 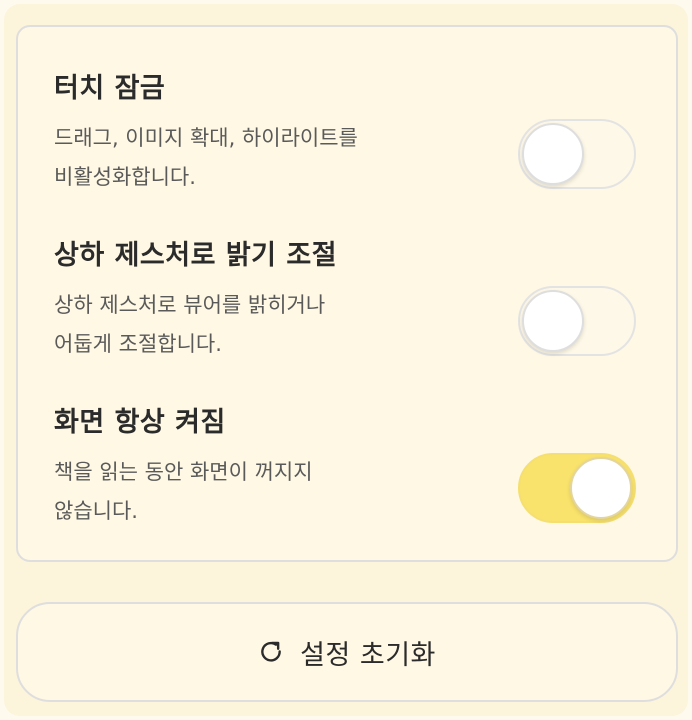 What do you see at coordinates (368, 655) in the screenshot?
I see `reset-settings-label: 설정 초기화` at bounding box center [368, 655].